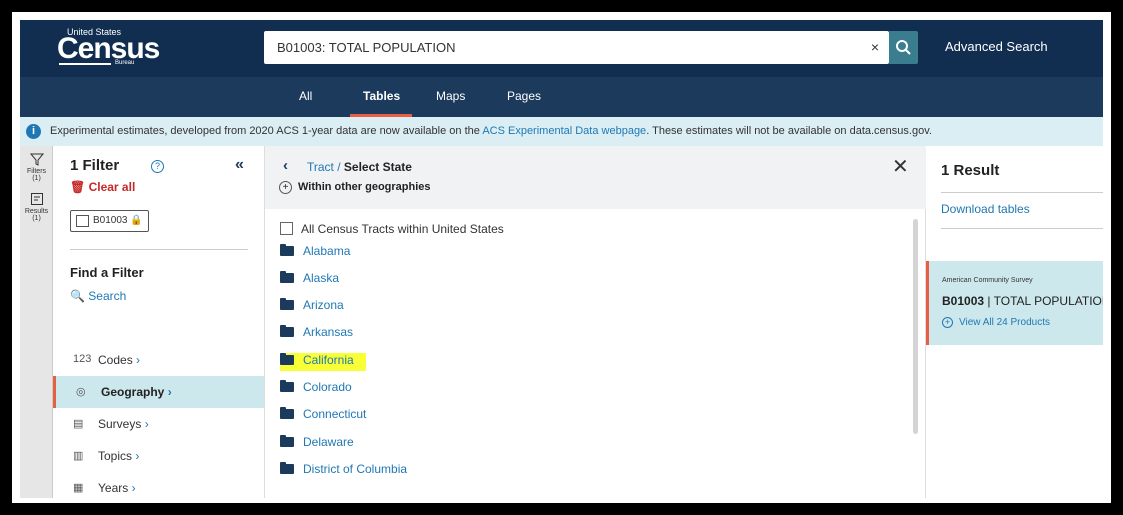  Describe the element at coordinates (328, 332) in the screenshot. I see `state-label: Arkansas` at that location.